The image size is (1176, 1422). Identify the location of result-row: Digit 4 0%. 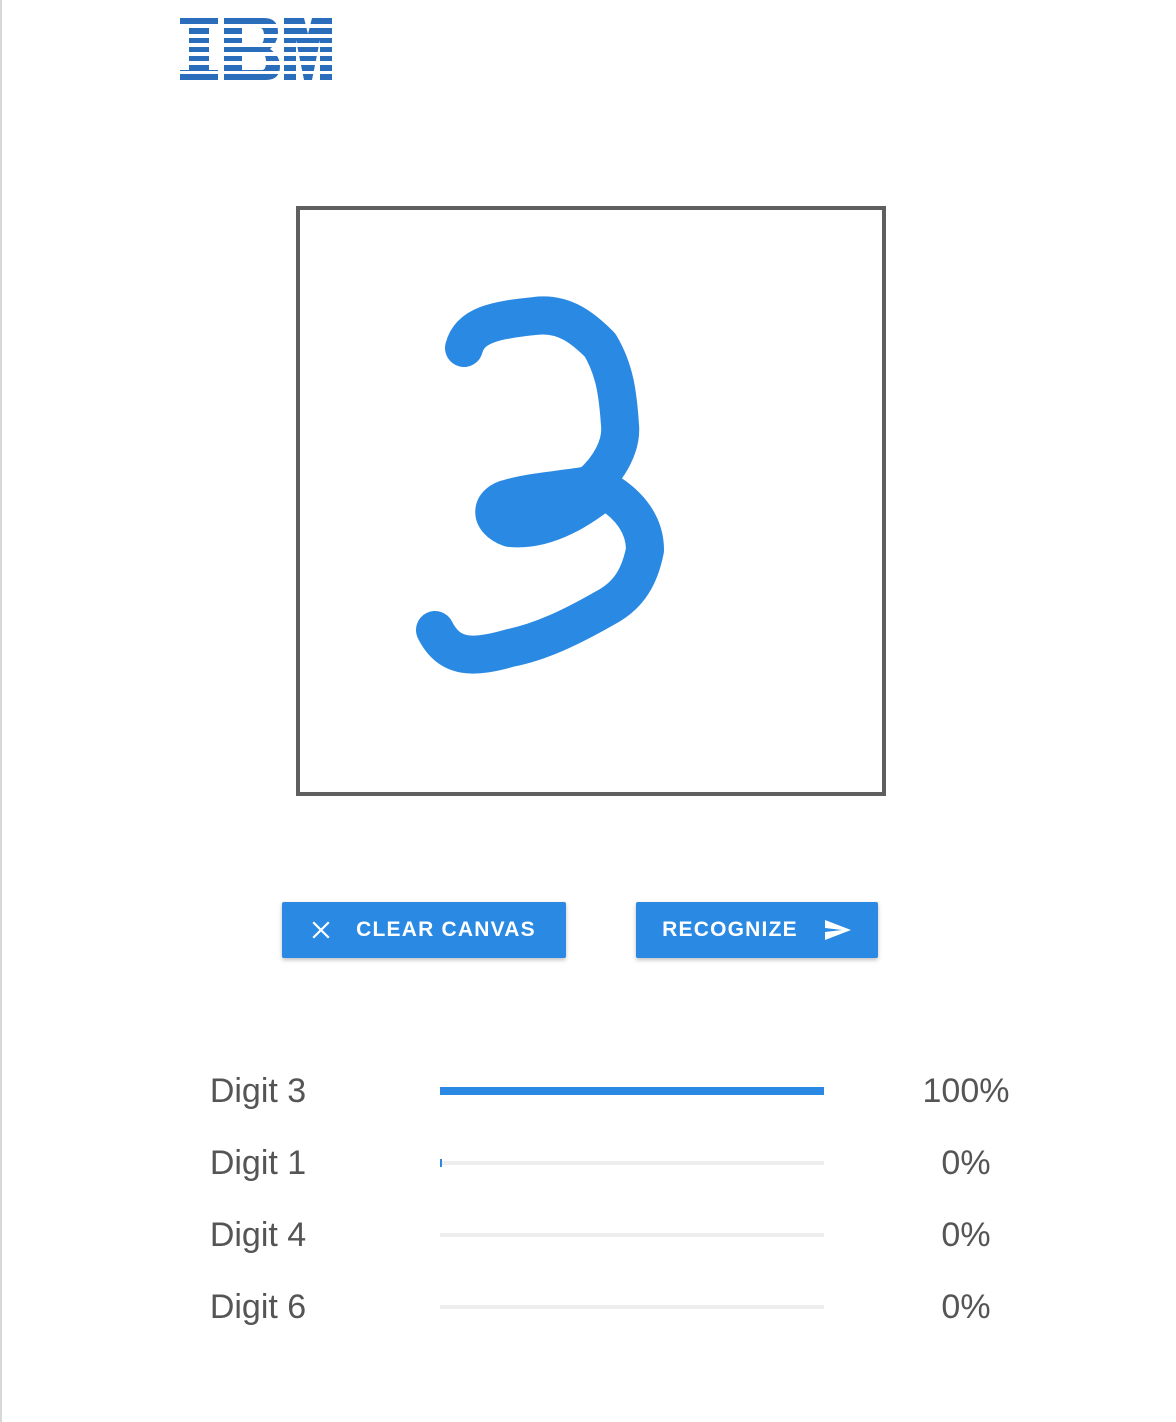
(588, 1235).